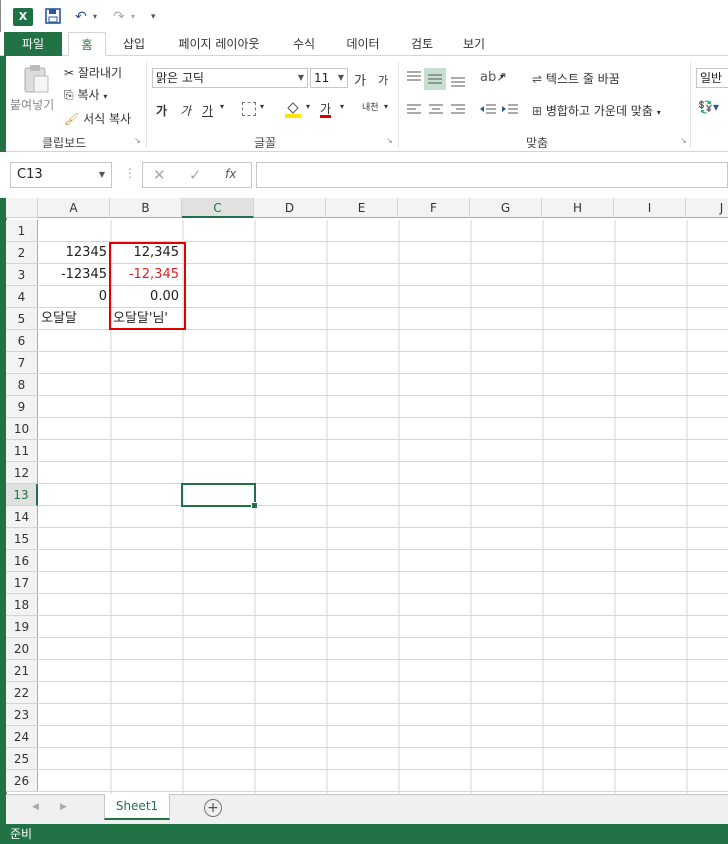 The height and width of the screenshot is (844, 728). What do you see at coordinates (22, 517) in the screenshot?
I see `row-header-14: 14` at bounding box center [22, 517].